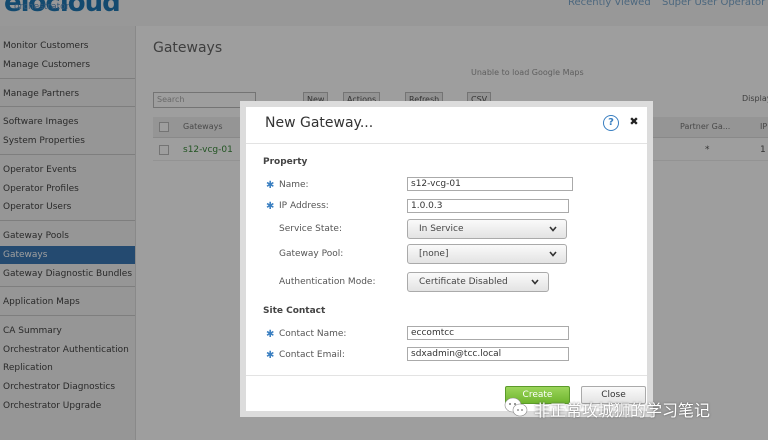  I want to click on ip-address-label: IP Address:, so click(304, 206).